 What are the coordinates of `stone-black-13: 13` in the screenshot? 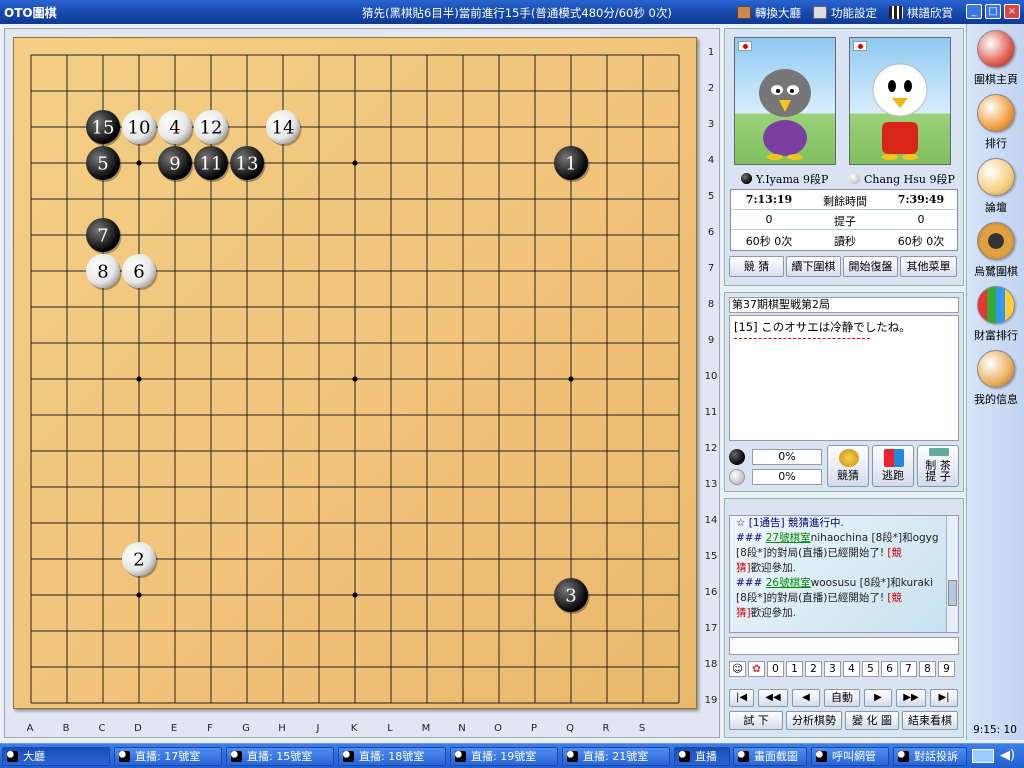 It's located at (248, 164).